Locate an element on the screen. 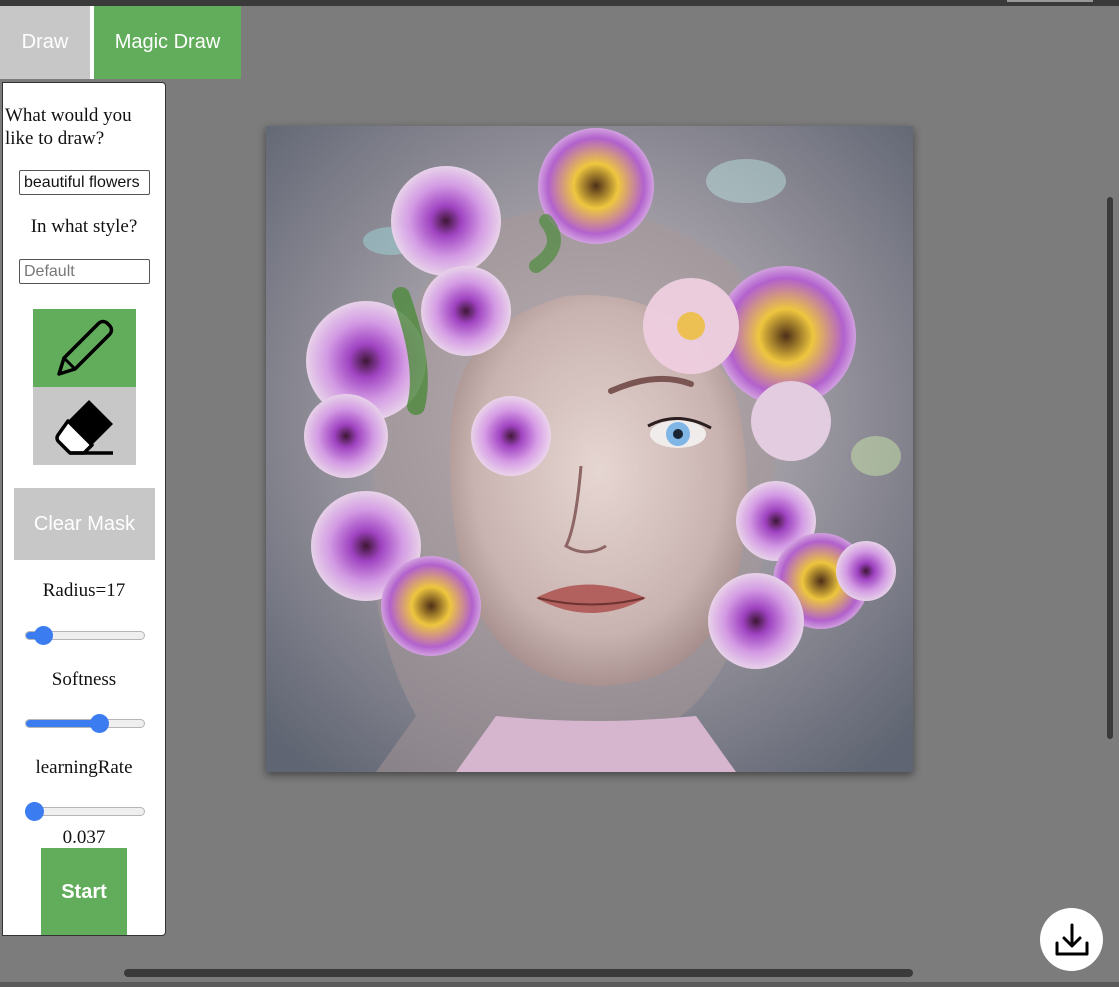 The width and height of the screenshot is (1119, 987). softness-slider-fill is located at coordinates (63, 723).